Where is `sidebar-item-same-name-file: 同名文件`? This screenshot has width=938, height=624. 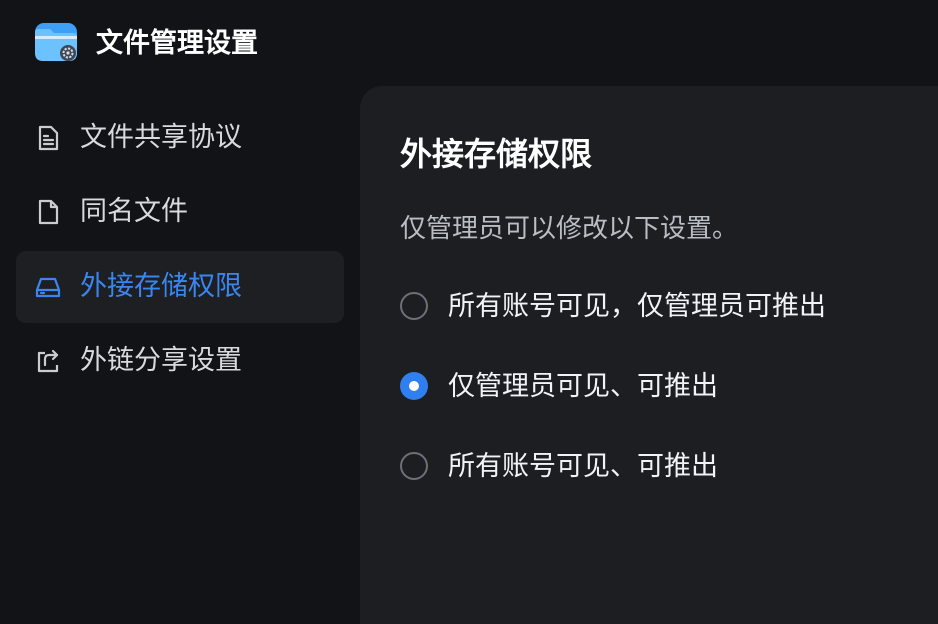
sidebar-item-same-name-file: 同名文件 is located at coordinates (180, 212).